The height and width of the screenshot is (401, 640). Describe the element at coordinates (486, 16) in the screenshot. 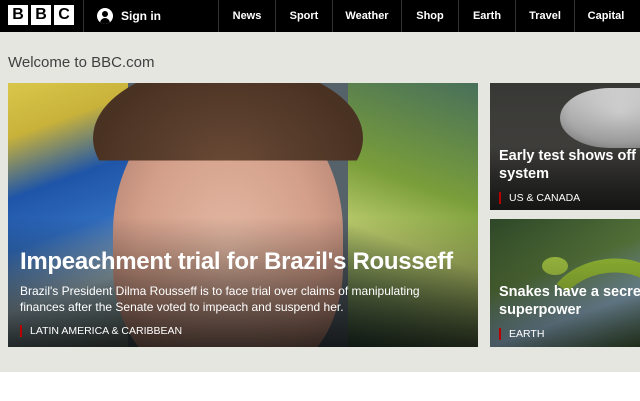

I see `nav-earth: Earth` at that location.